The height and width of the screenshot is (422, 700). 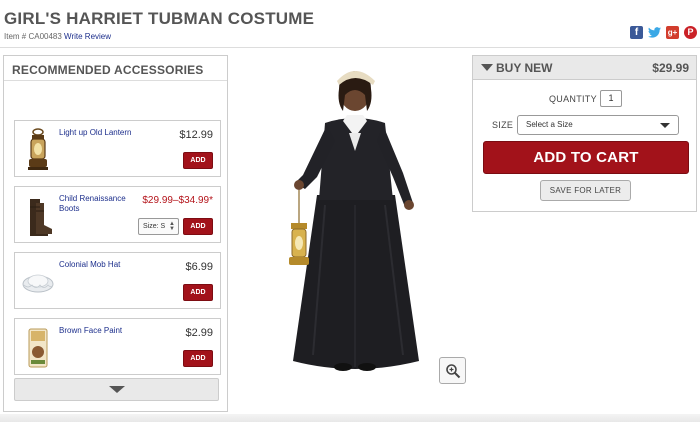 I want to click on mob-hat-thumbnail, so click(x=38, y=282).